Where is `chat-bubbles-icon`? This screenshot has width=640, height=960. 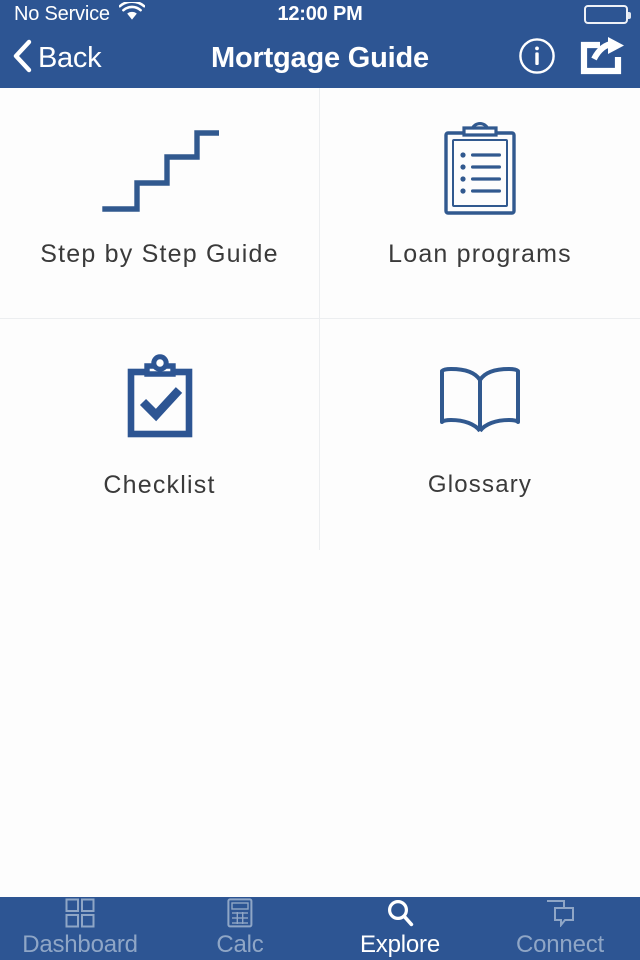
chat-bubbles-icon is located at coordinates (560, 913).